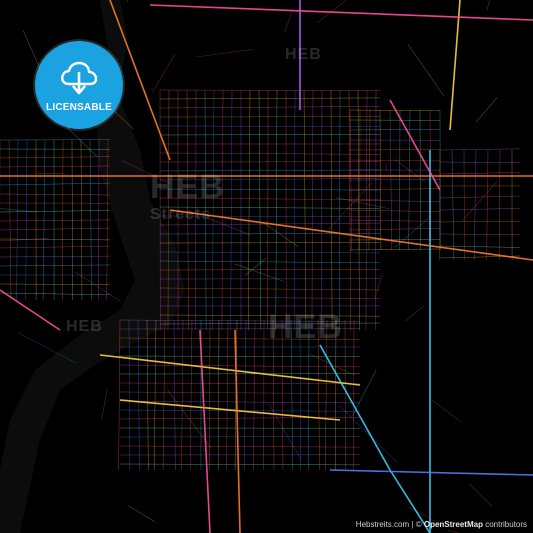 The height and width of the screenshot is (533, 533). Describe the element at coordinates (418, 524) in the screenshot. I see `attribution-copyright: ©` at that location.